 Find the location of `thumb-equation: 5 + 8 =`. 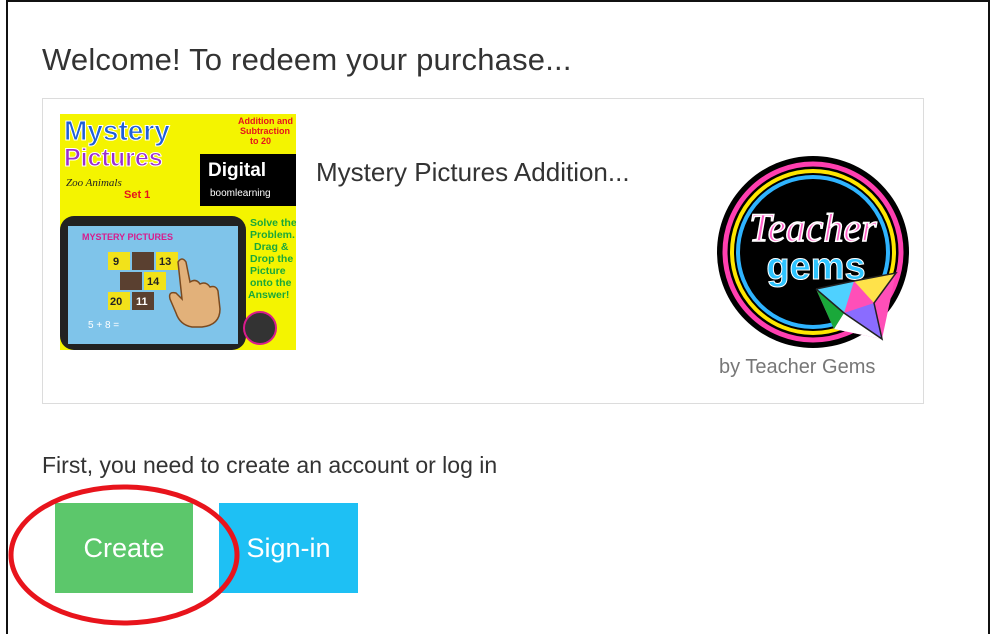

thumb-equation: 5 + 8 = is located at coordinates (103, 325).